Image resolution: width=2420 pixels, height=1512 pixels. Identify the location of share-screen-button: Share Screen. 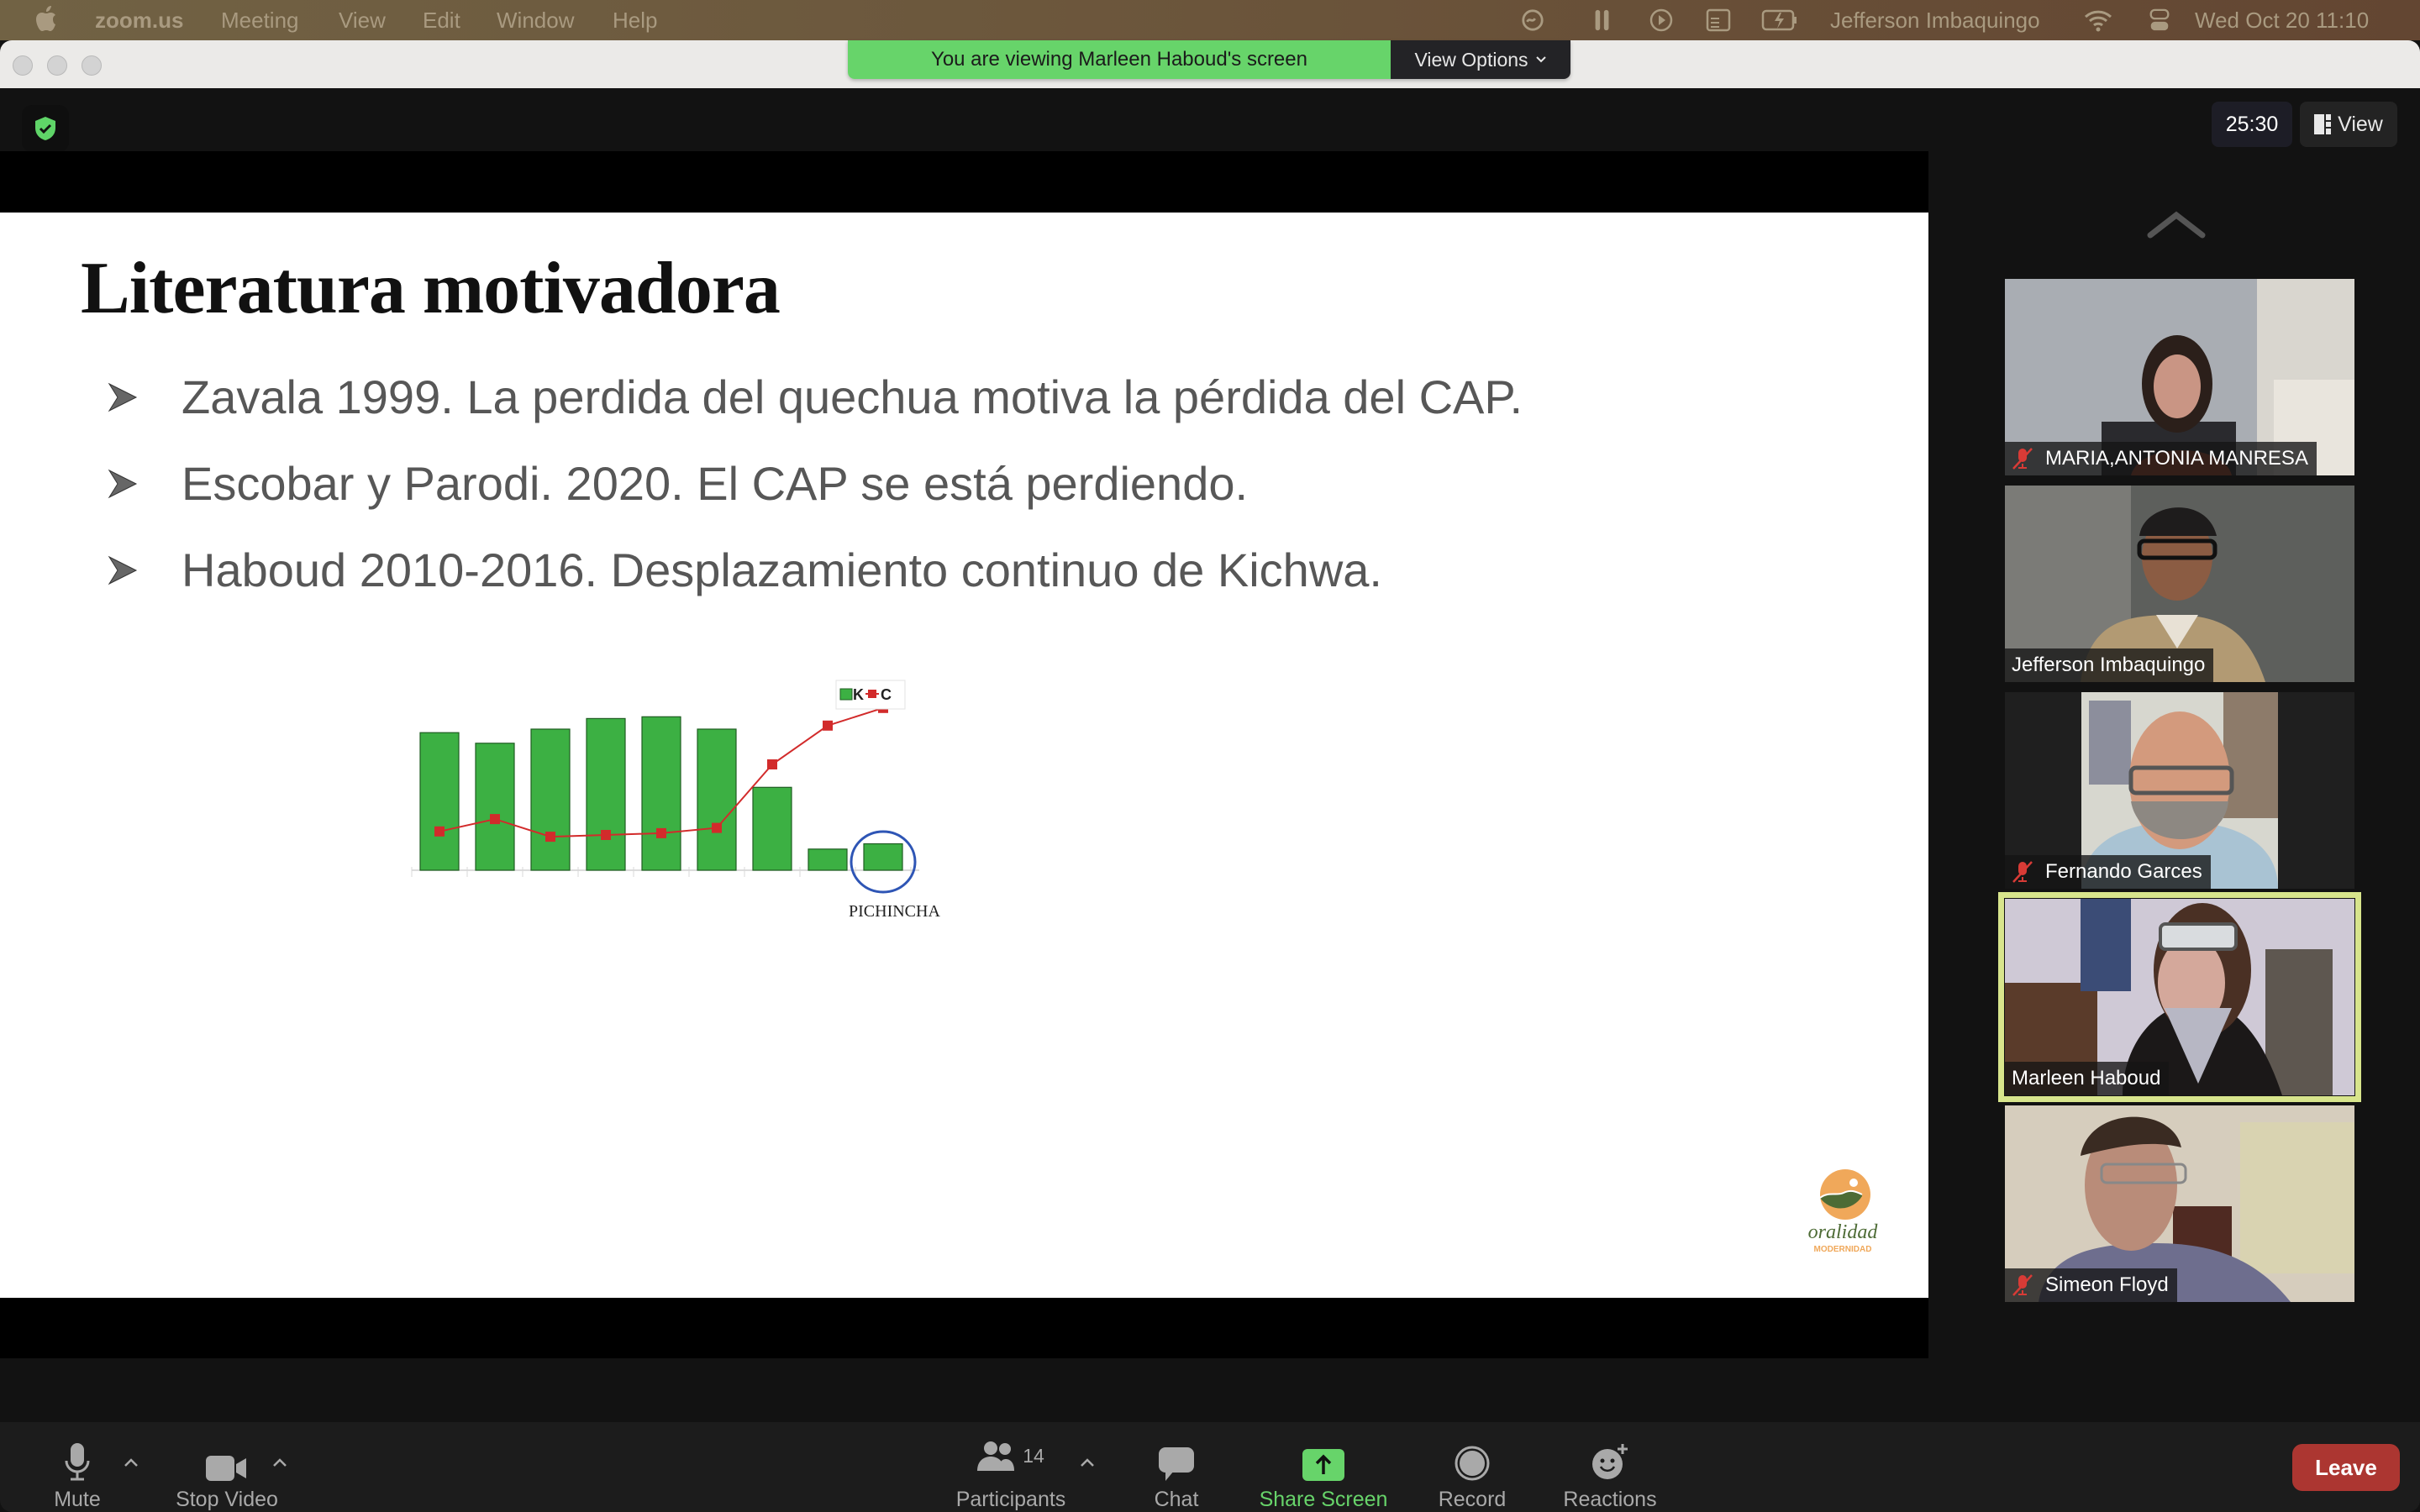
(1323, 1467).